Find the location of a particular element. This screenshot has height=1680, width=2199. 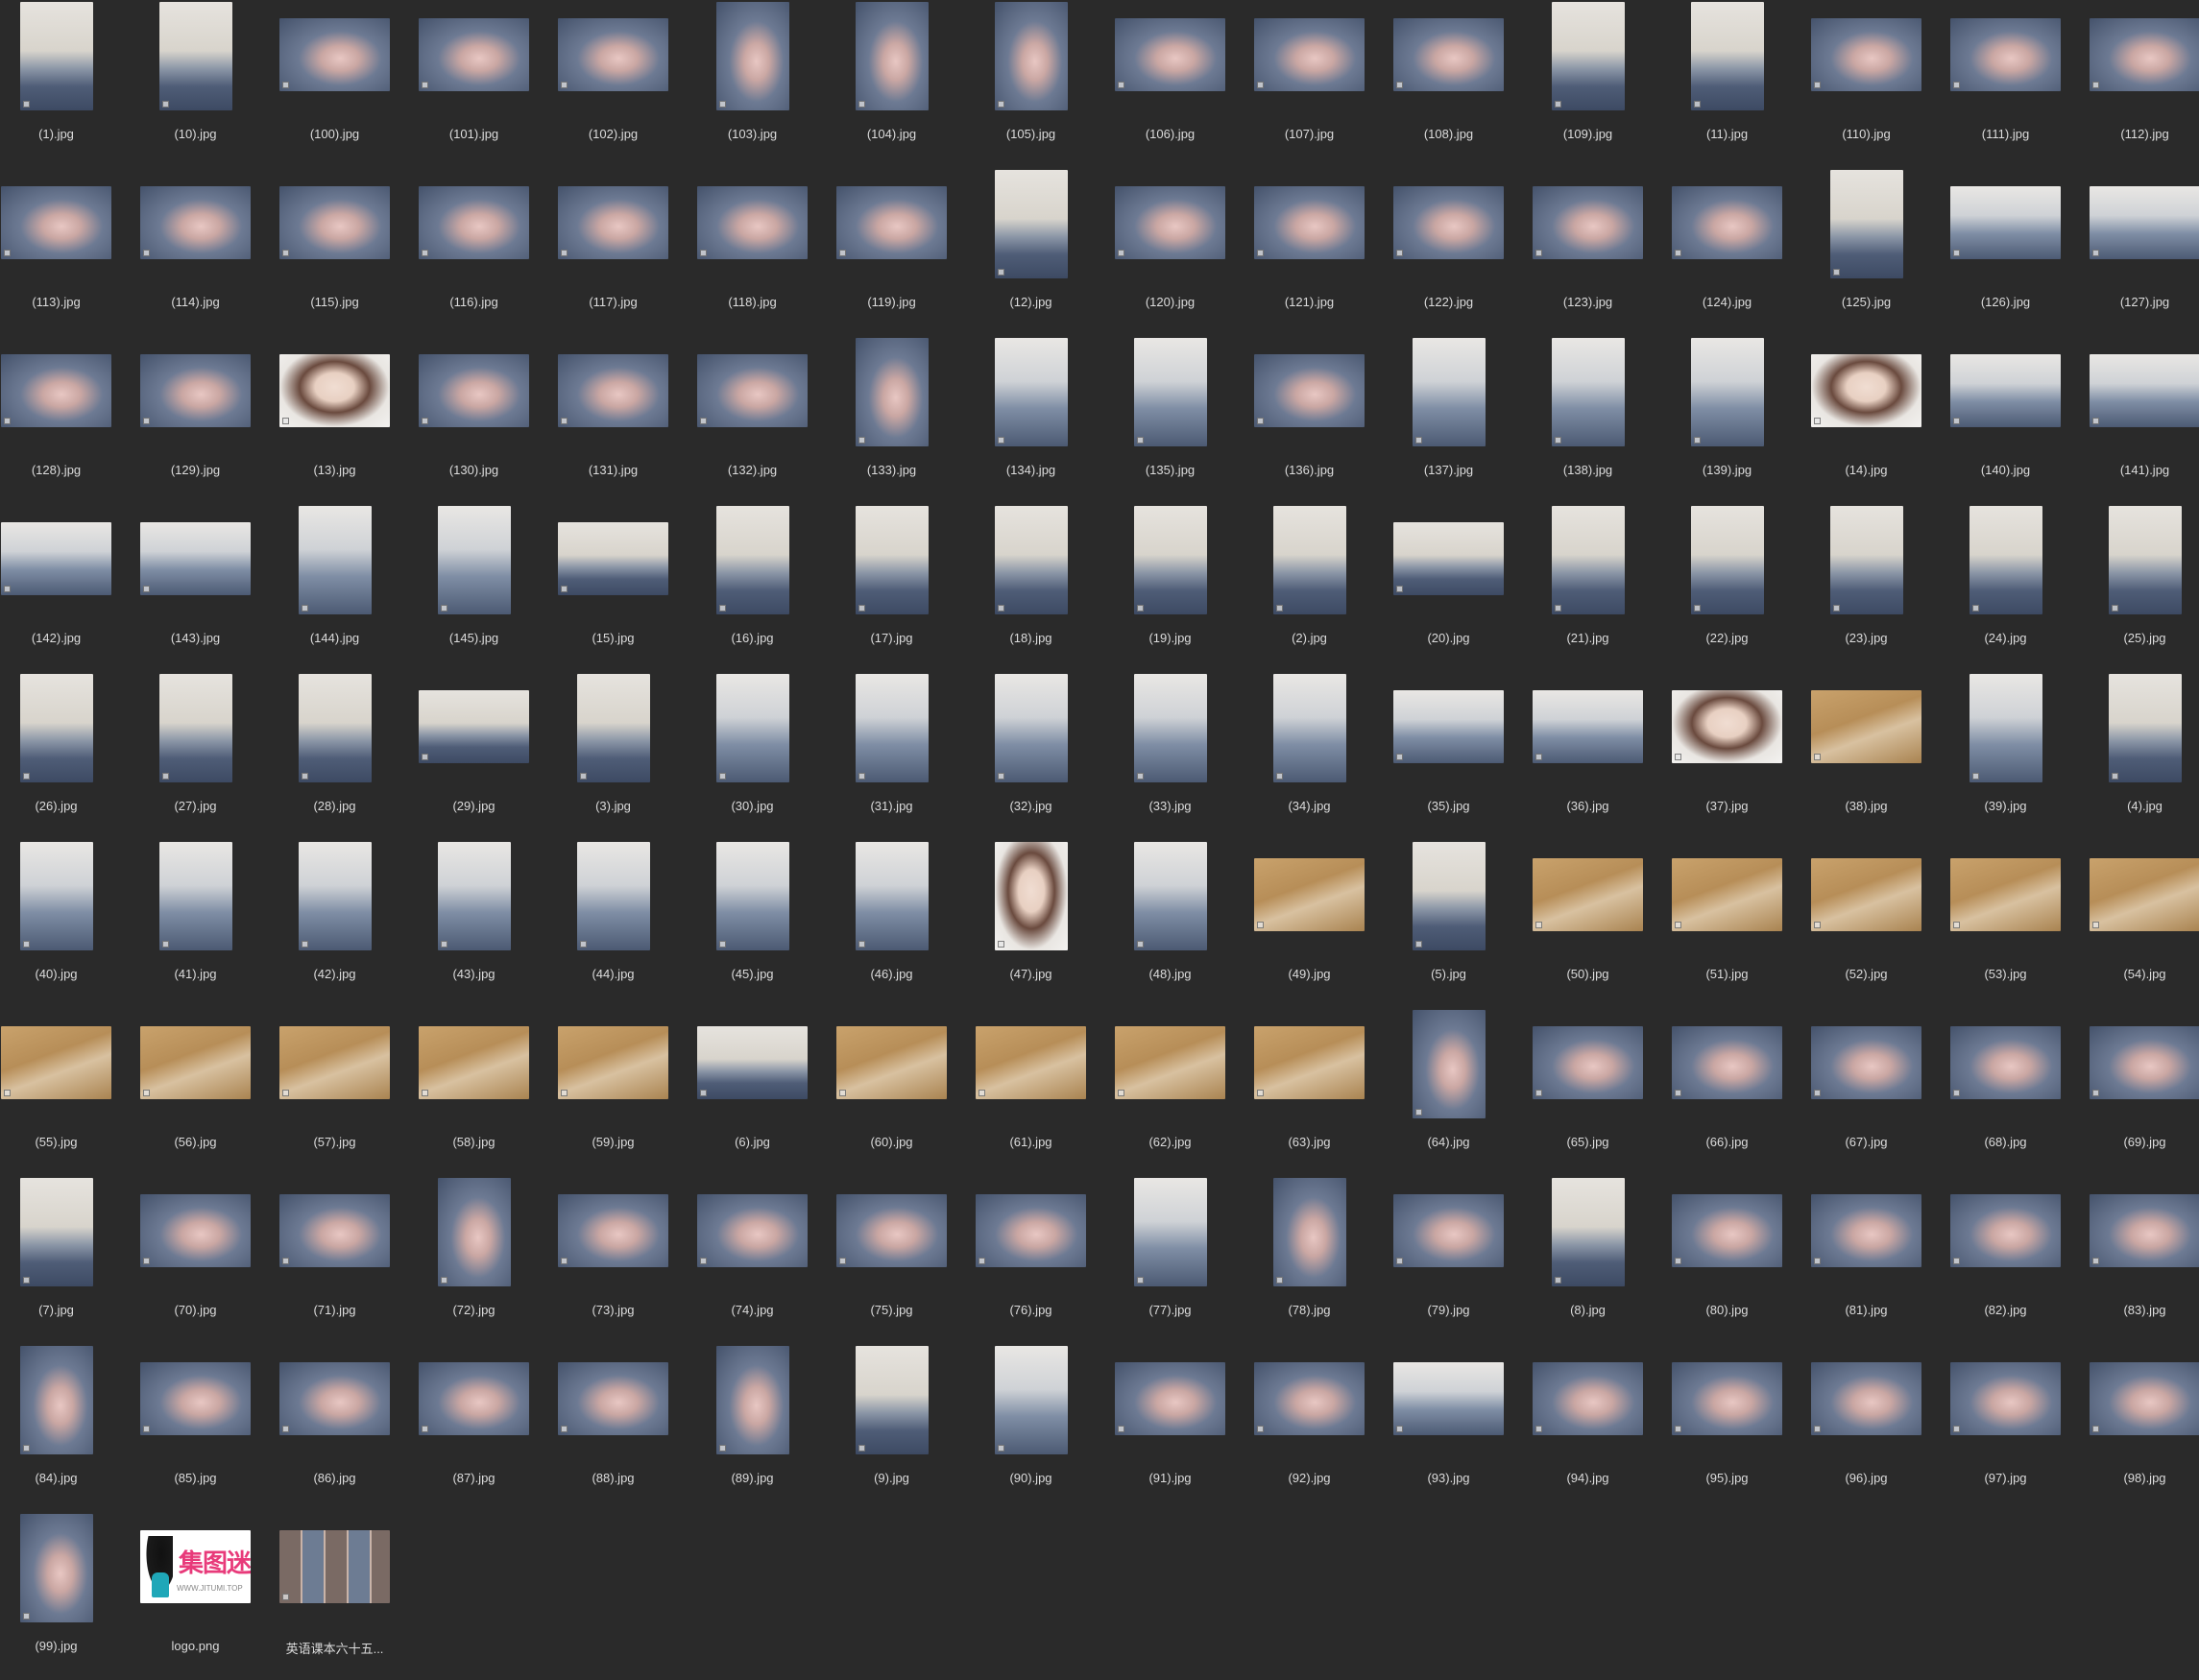

file-name-label: (141).jpg is located at coordinates (2137, 470).